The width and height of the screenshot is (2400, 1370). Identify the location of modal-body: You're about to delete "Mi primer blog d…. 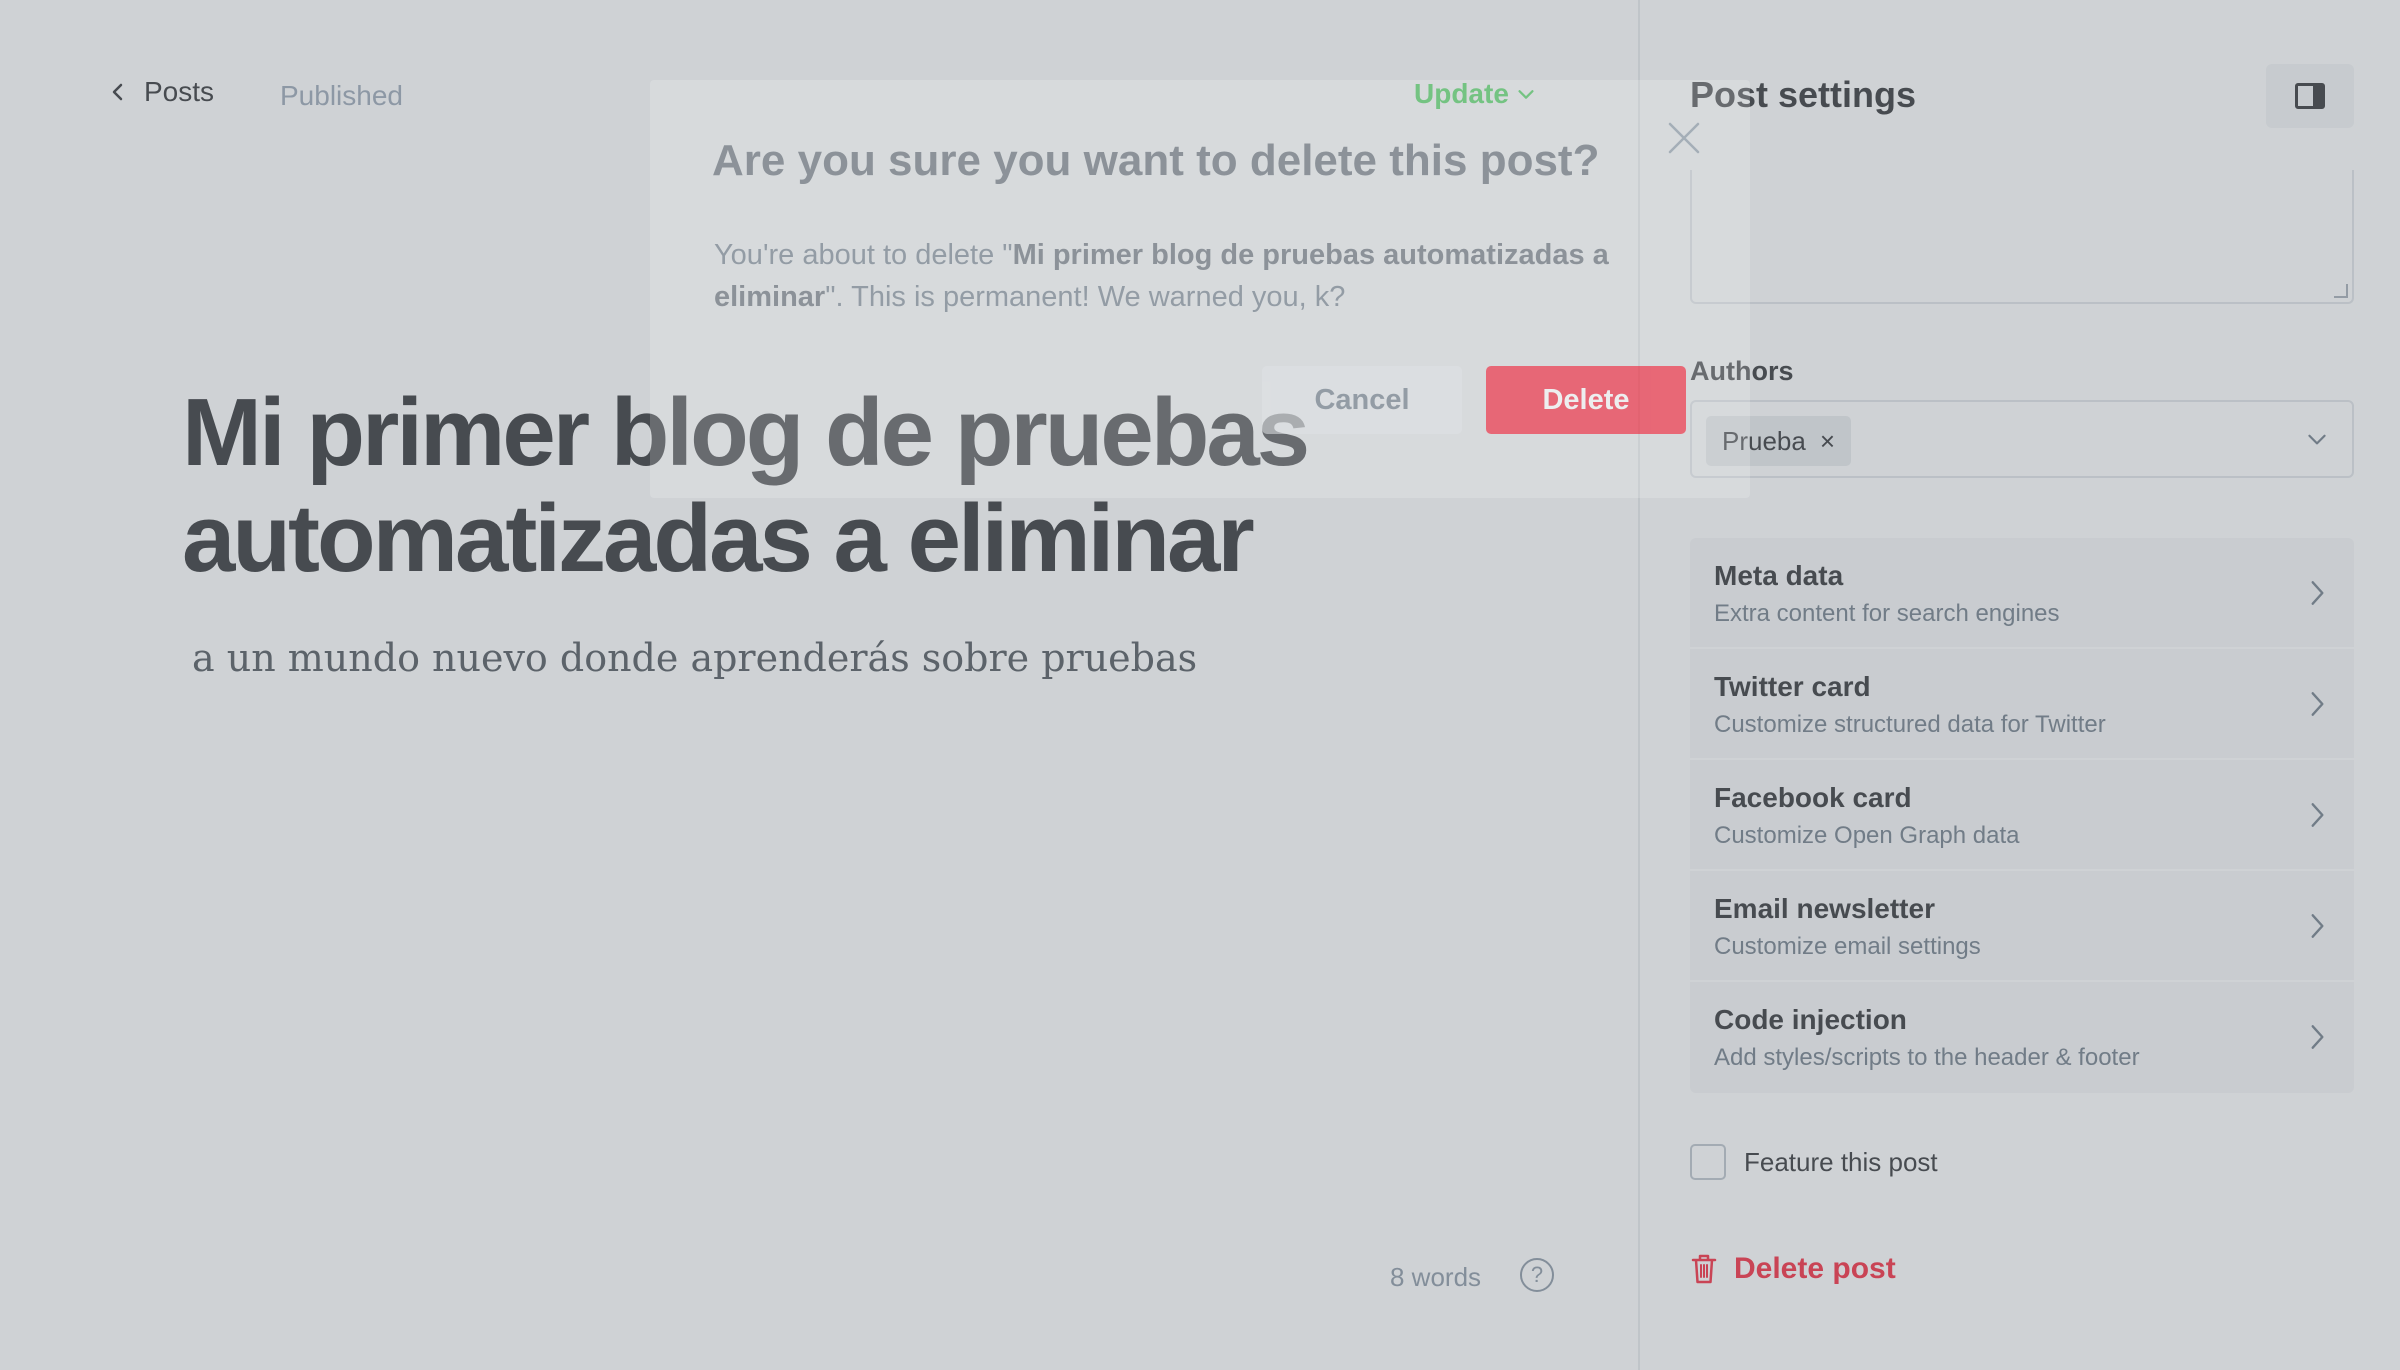
(1209, 276).